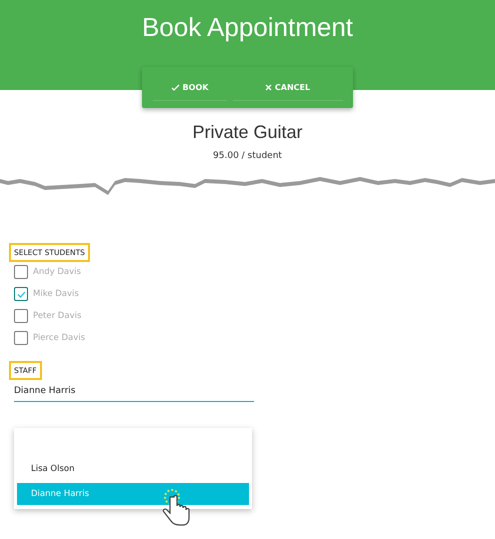 The height and width of the screenshot is (539, 495). What do you see at coordinates (59, 338) in the screenshot?
I see `student-name: Pierce Davis` at bounding box center [59, 338].